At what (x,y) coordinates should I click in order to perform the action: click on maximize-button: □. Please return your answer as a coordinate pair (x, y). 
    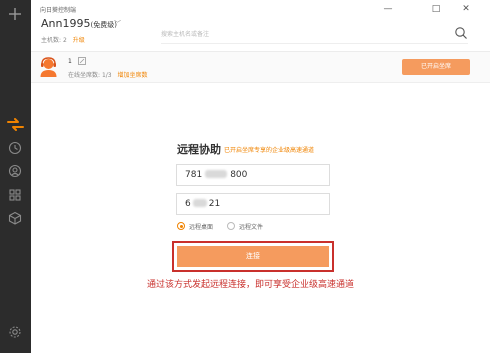
    Looking at the image, I should click on (436, 9).